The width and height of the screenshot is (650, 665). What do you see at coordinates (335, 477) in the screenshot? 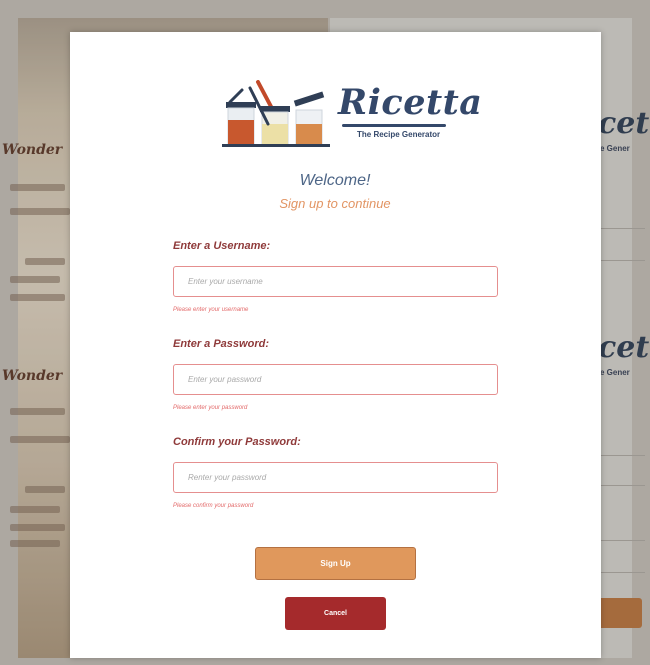
I see `confirm-password-input` at bounding box center [335, 477].